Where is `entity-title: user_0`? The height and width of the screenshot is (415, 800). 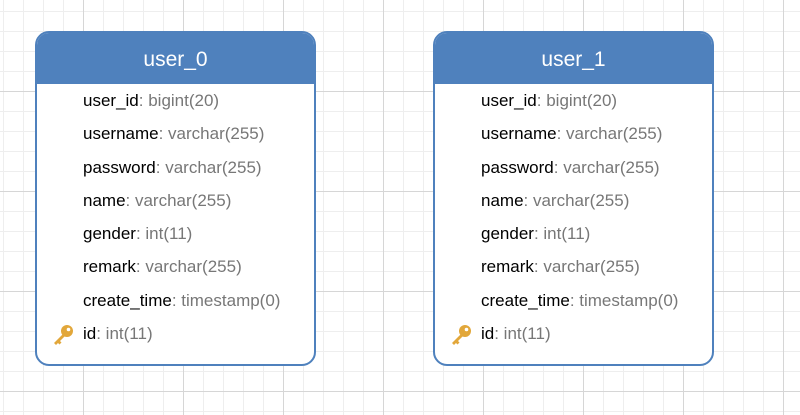 entity-title: user_0 is located at coordinates (175, 58).